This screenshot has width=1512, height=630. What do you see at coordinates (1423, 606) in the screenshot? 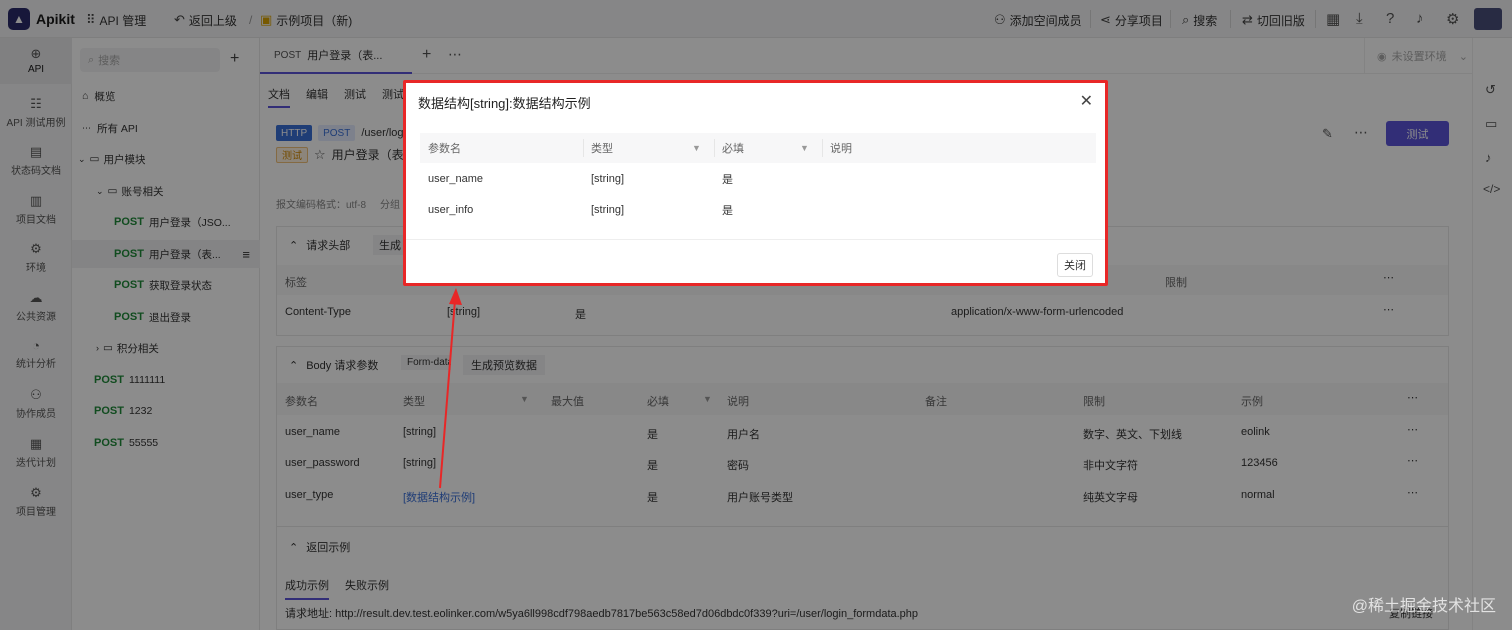
I see `watermark-text: @稀土掘金技术社区` at bounding box center [1423, 606].